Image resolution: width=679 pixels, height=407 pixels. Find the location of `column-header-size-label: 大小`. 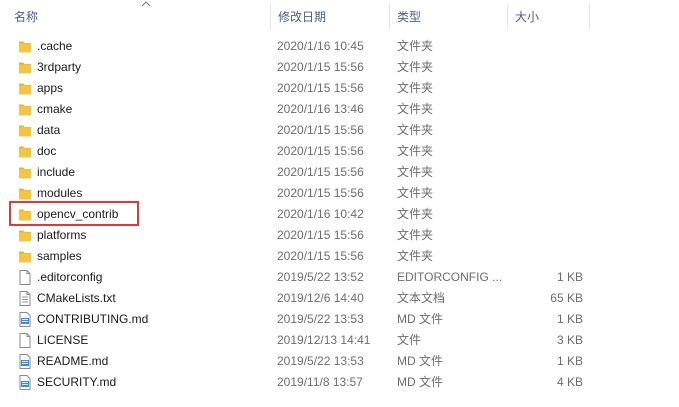

column-header-size-label: 大小 is located at coordinates (527, 17).